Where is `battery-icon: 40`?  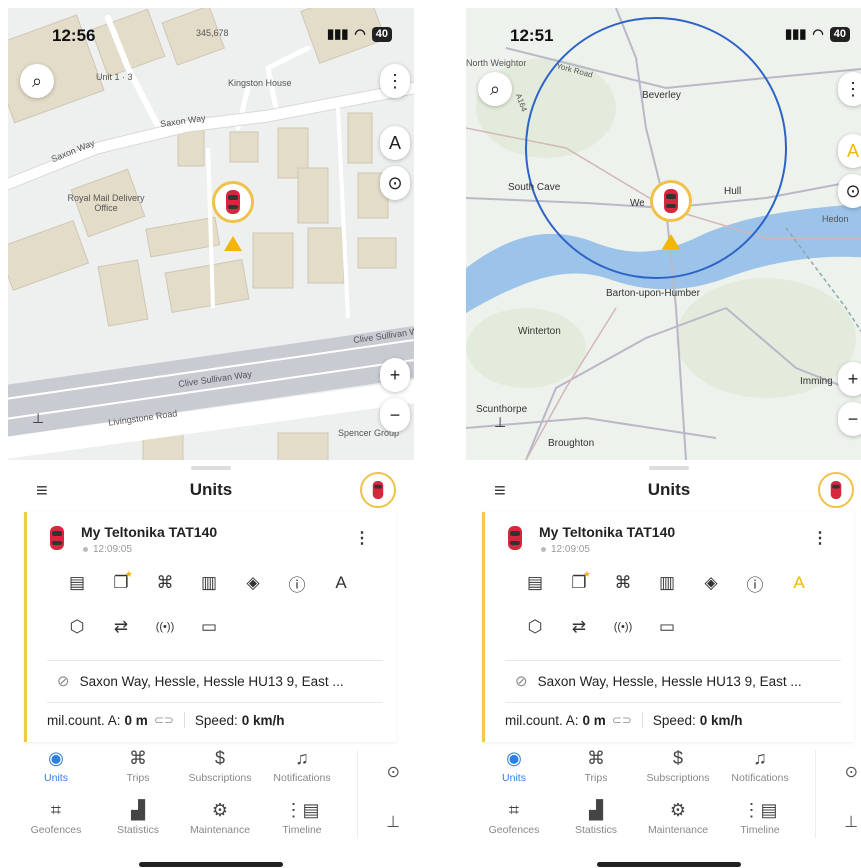
battery-icon: 40 is located at coordinates (839, 34).